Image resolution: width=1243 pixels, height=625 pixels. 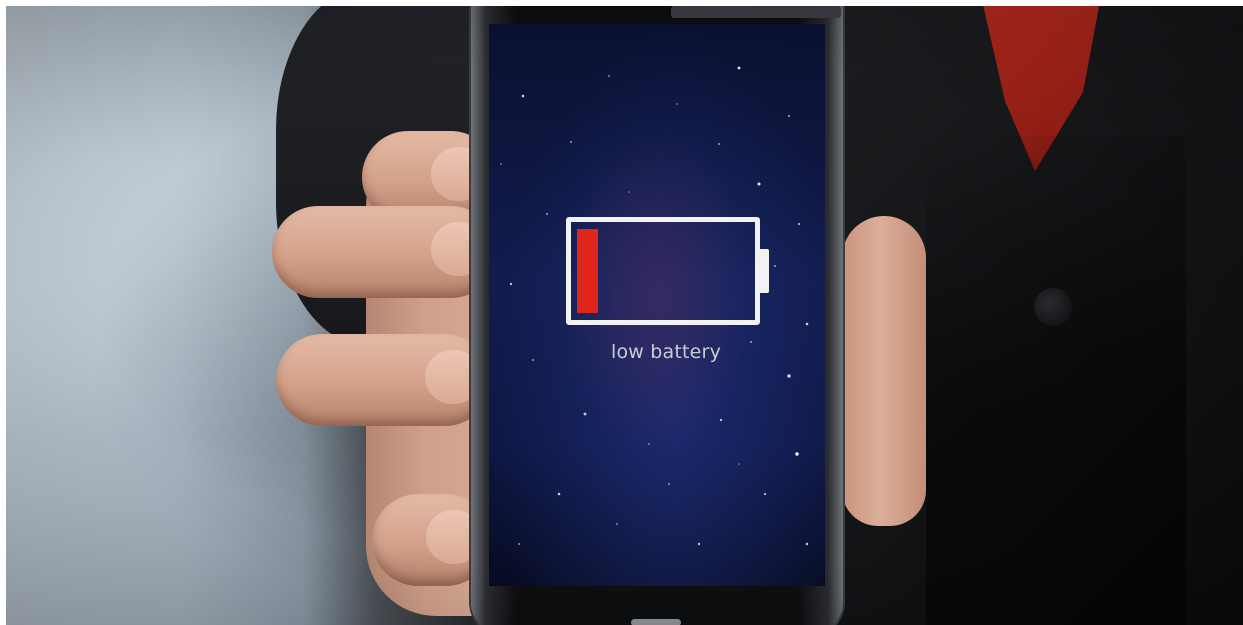 I want to click on jacket-button, so click(x=1053, y=307).